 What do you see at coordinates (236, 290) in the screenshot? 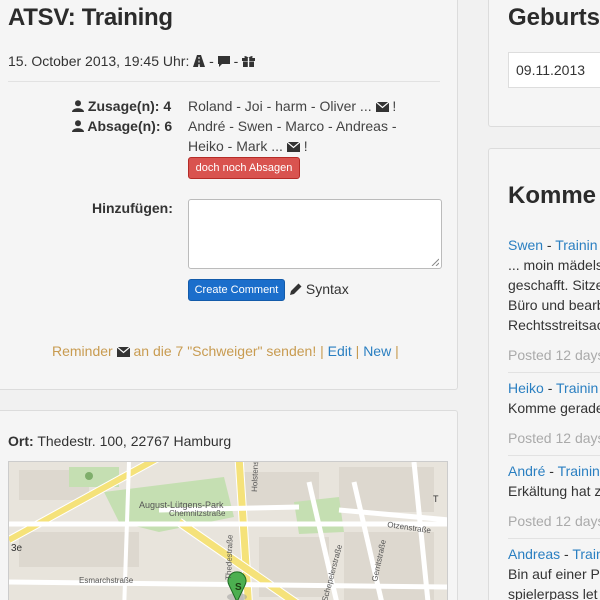
I see `create-comment-button: Create Comment` at bounding box center [236, 290].